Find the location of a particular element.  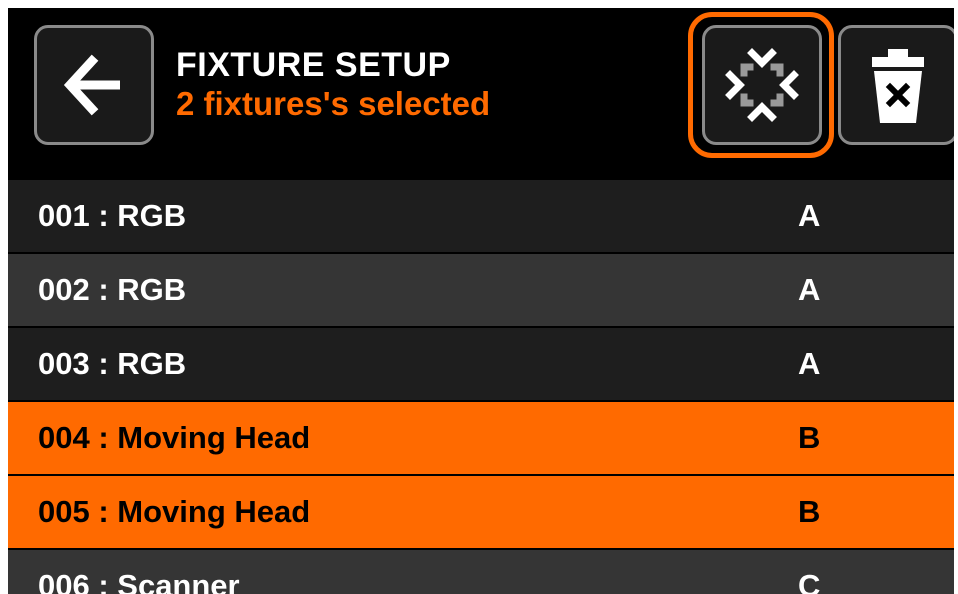

arrow-left-icon is located at coordinates (91, 85).